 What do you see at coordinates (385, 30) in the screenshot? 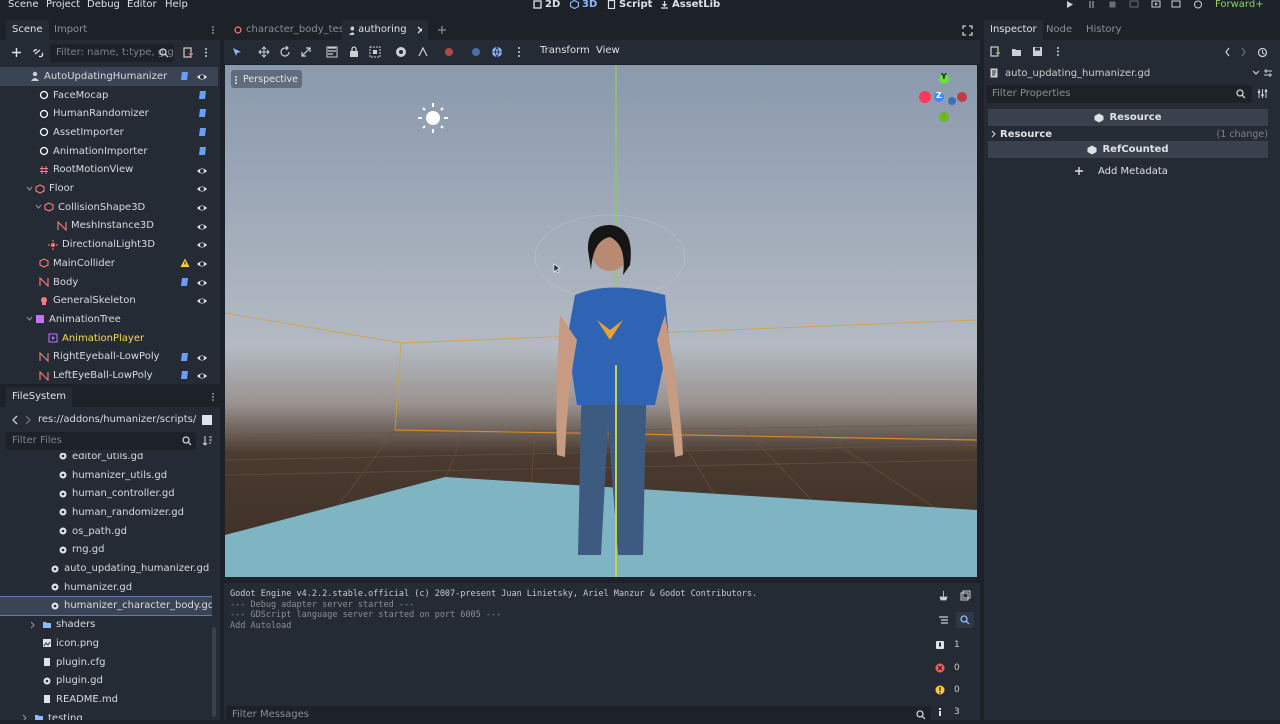
I see `tab-authoring: authoring` at bounding box center [385, 30].